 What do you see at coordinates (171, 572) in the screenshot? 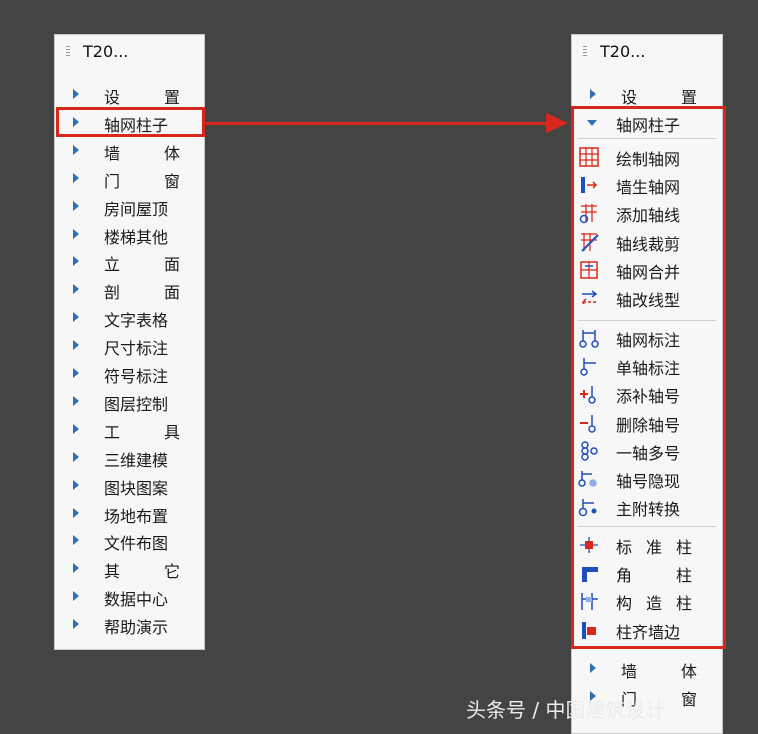
I see `menu-item-label-part: 它` at bounding box center [171, 572].